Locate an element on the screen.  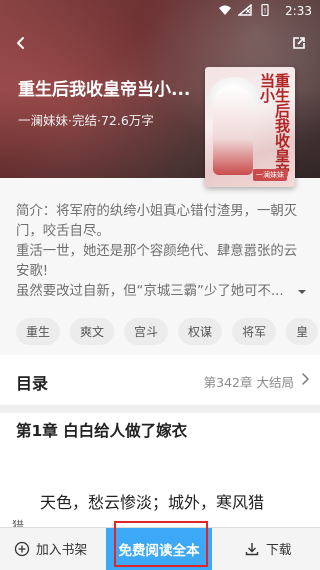
chapter-title: 第1章 白白给人做了嫁衣 is located at coordinates (102, 431).